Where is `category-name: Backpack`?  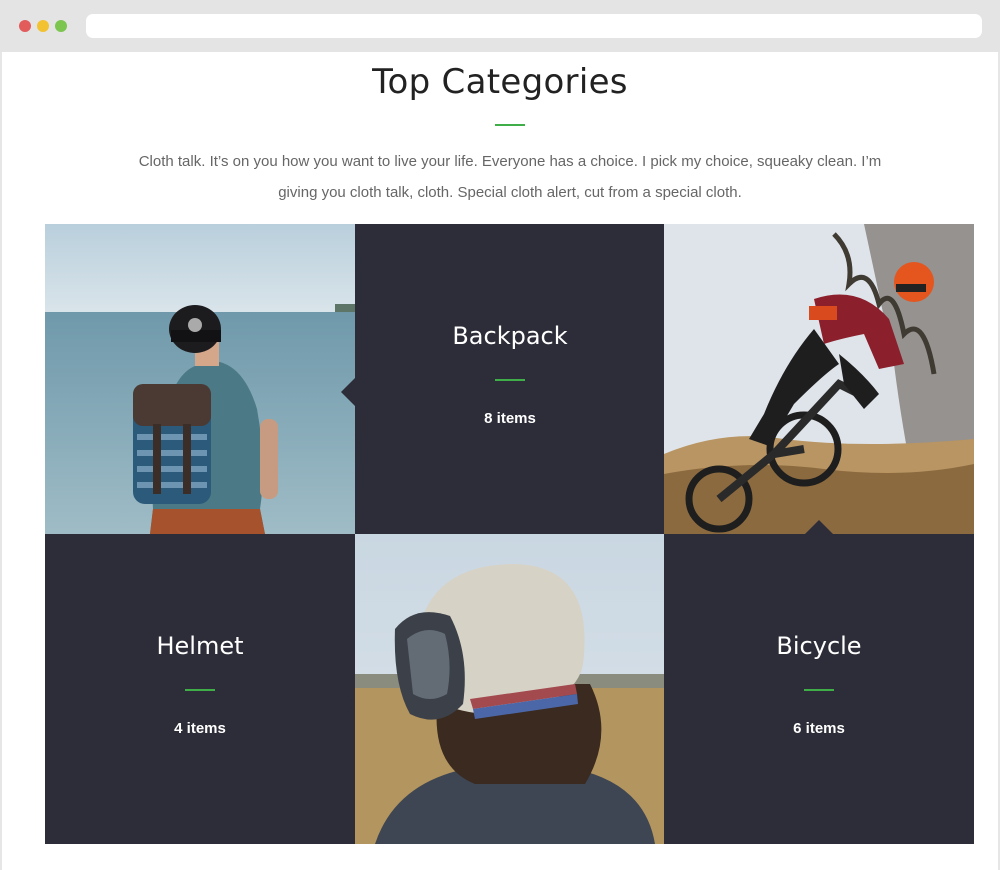
category-name: Backpack is located at coordinates (510, 336).